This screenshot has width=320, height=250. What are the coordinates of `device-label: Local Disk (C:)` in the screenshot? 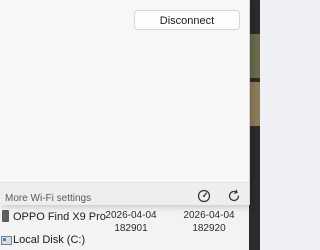 It's located at (49, 240).